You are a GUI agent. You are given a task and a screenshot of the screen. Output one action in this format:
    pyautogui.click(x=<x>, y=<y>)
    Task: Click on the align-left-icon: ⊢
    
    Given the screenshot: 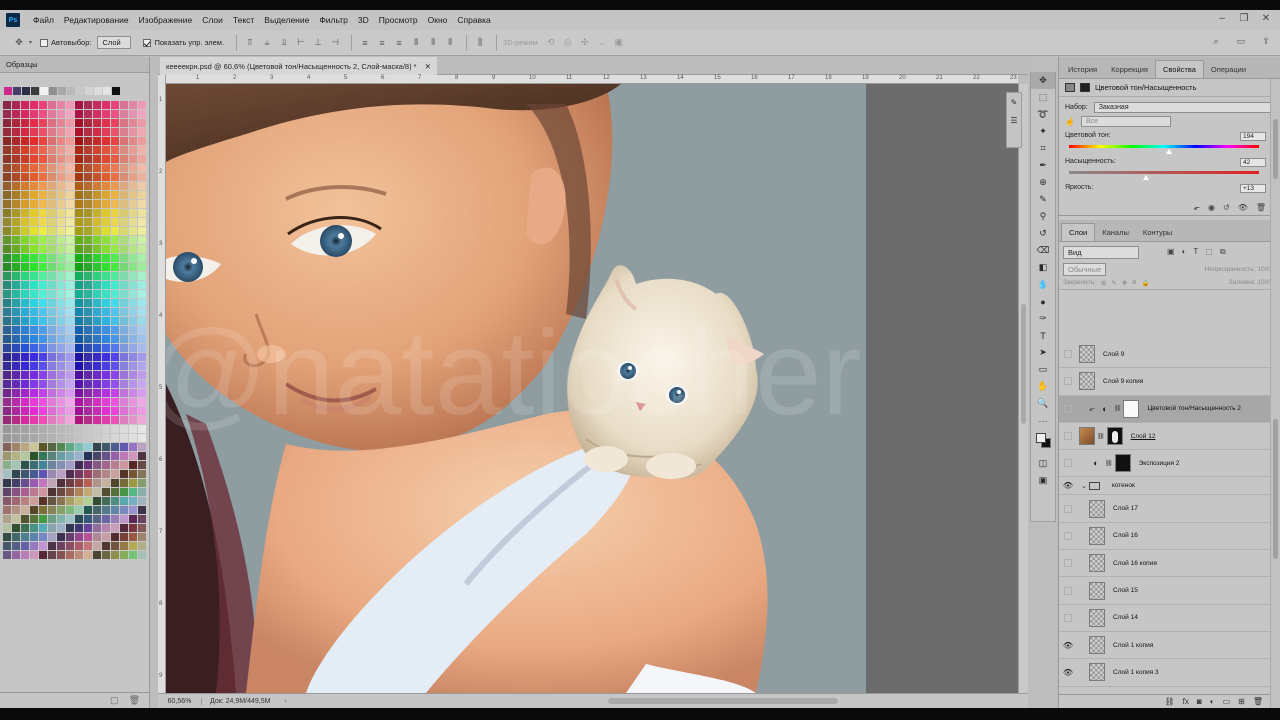 What is the action you would take?
    pyautogui.click(x=301, y=43)
    